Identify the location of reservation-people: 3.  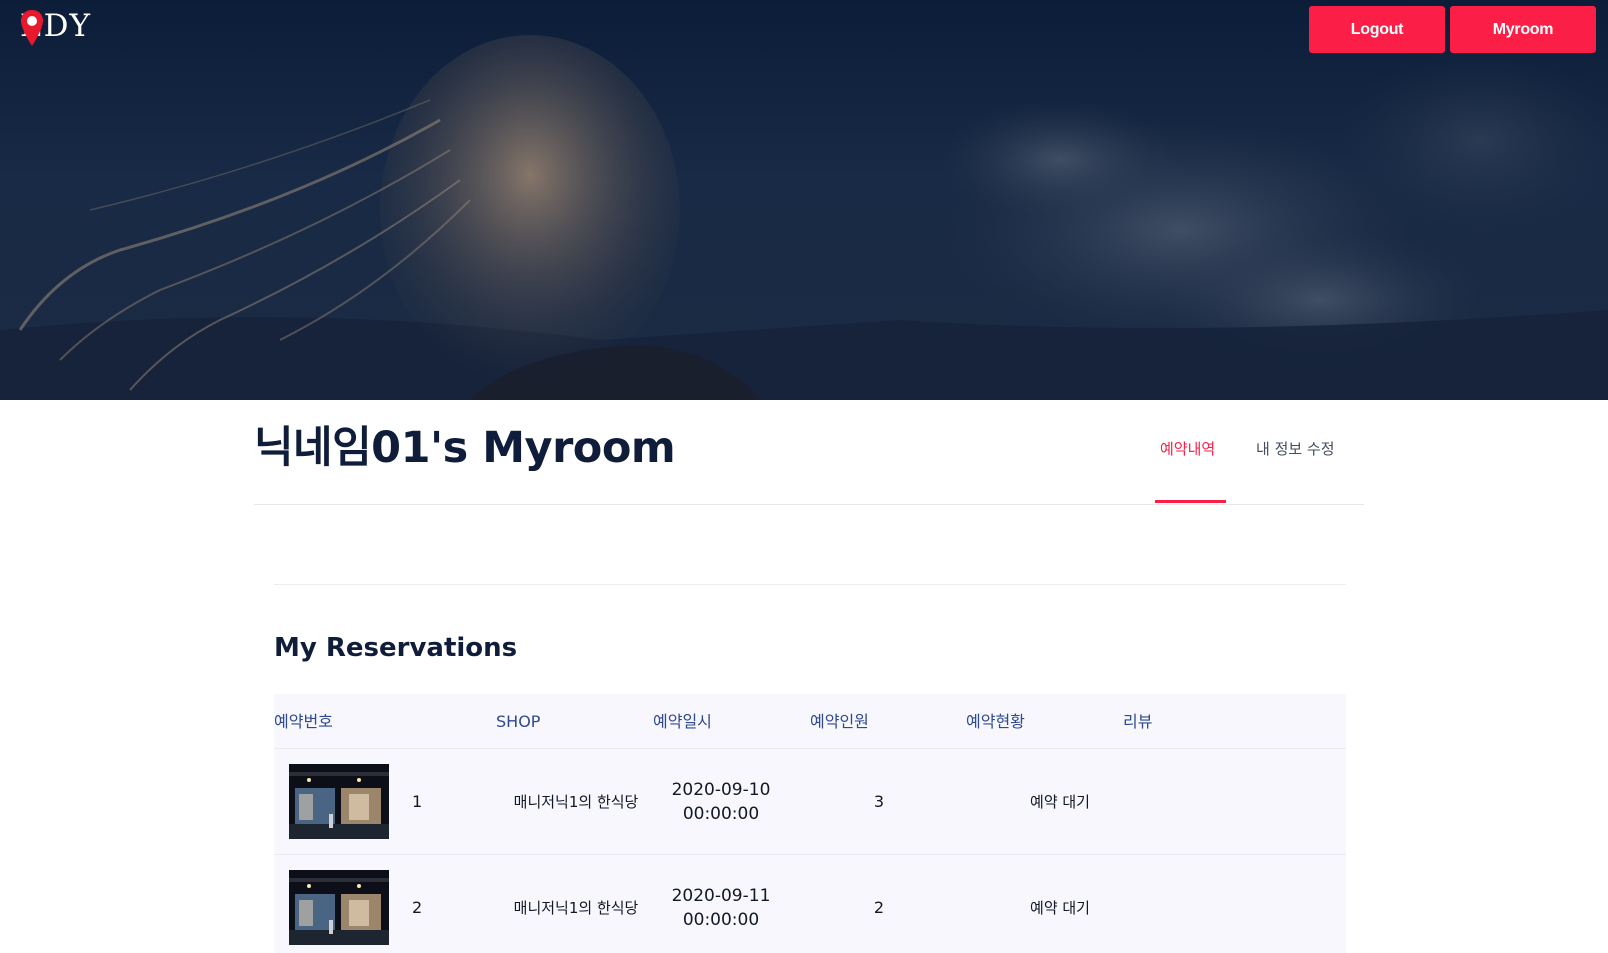
(879, 801).